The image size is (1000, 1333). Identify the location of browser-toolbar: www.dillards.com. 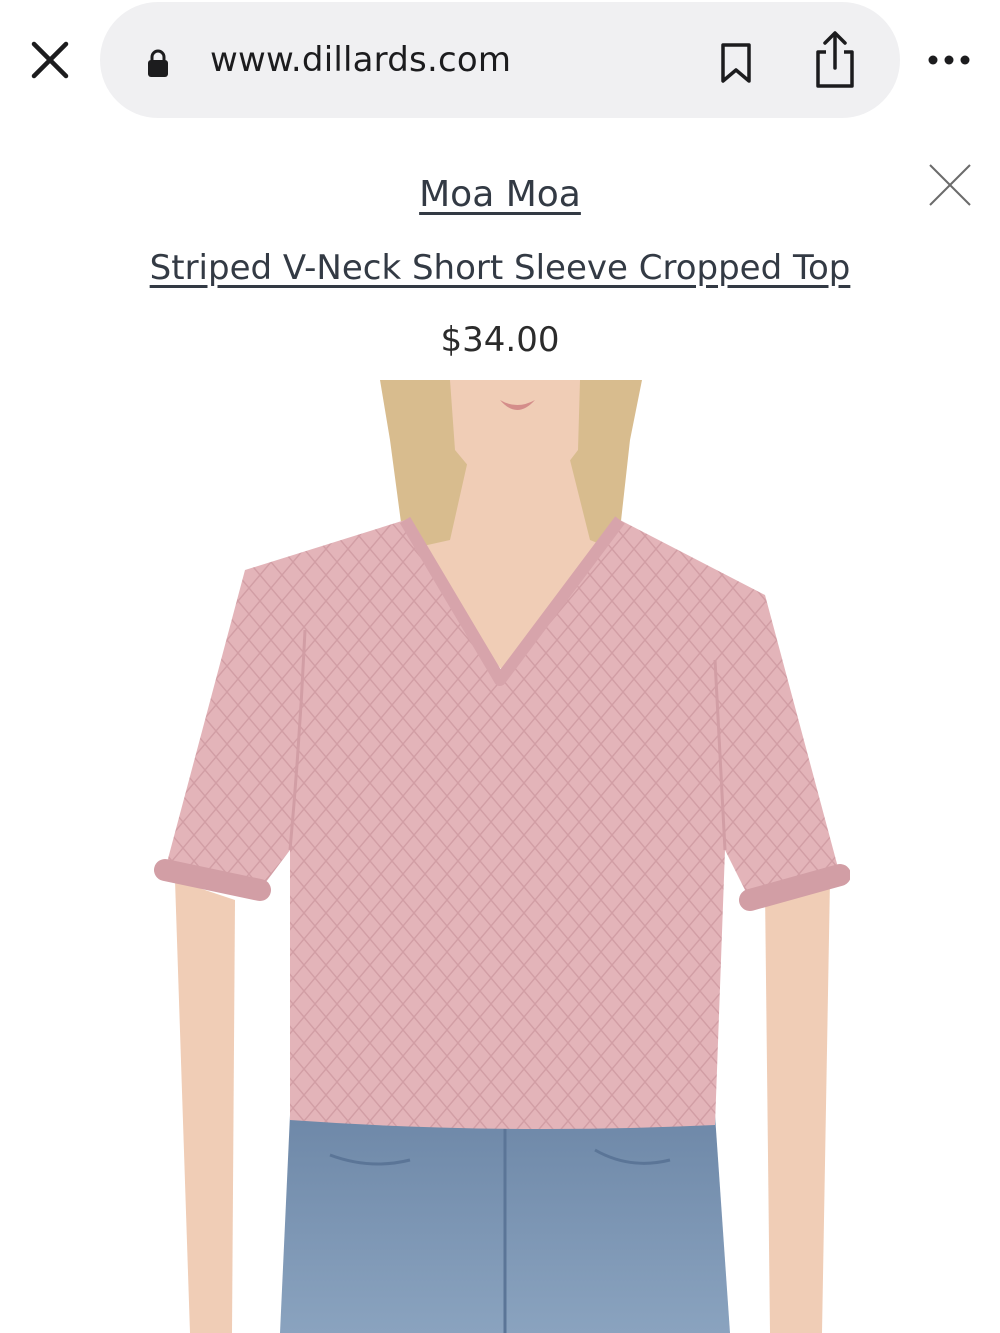
(500, 60).